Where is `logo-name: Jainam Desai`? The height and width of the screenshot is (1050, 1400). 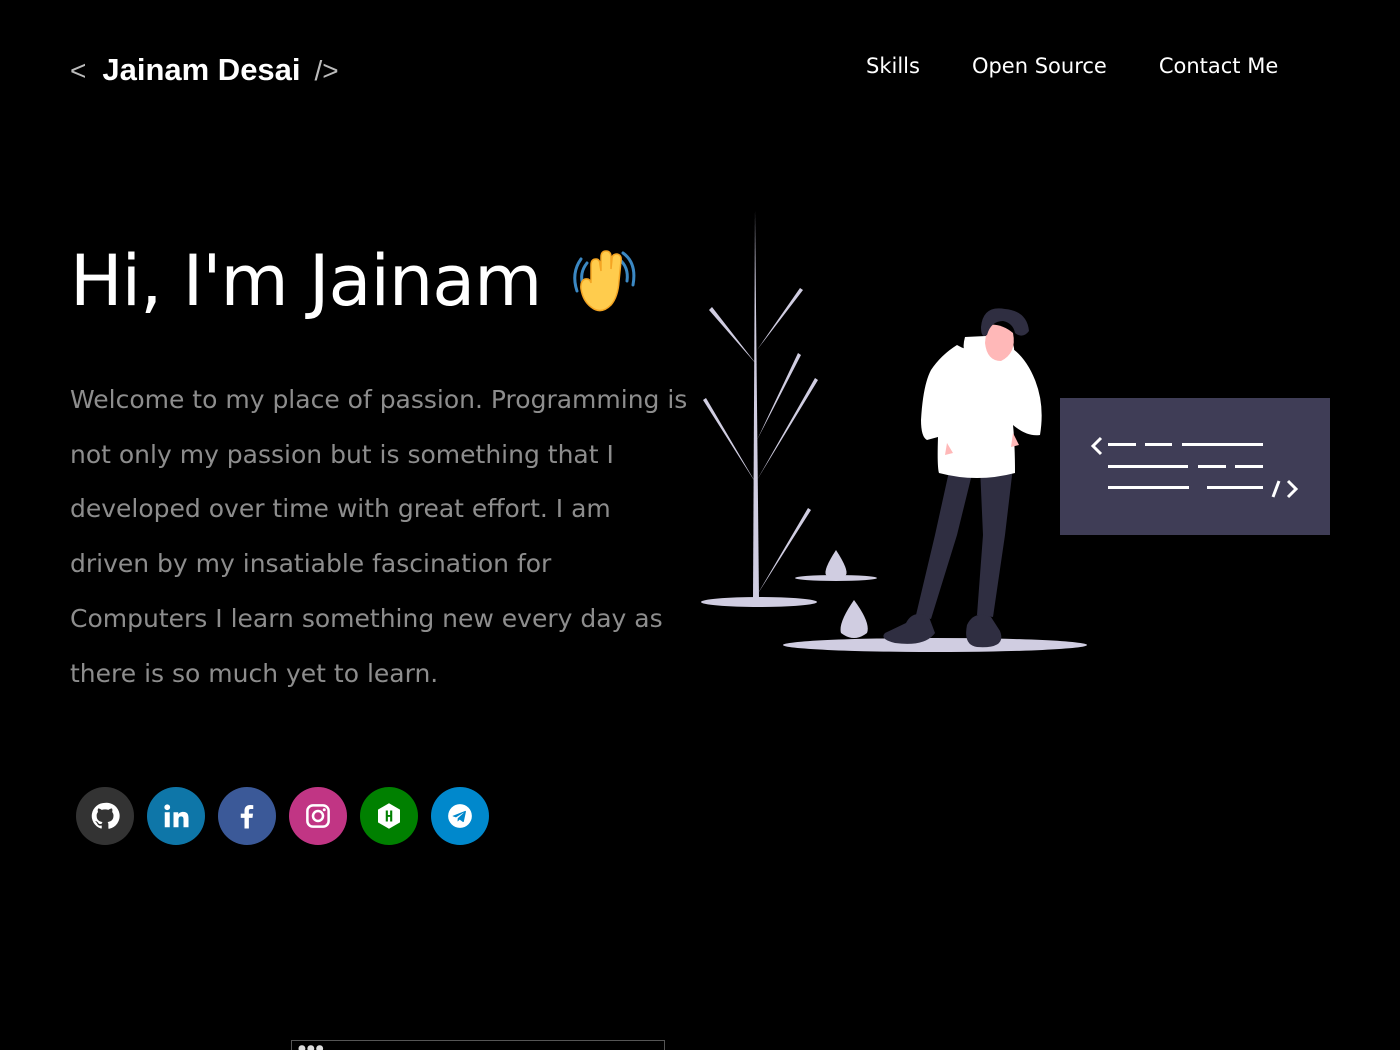 logo-name: Jainam Desai is located at coordinates (201, 69).